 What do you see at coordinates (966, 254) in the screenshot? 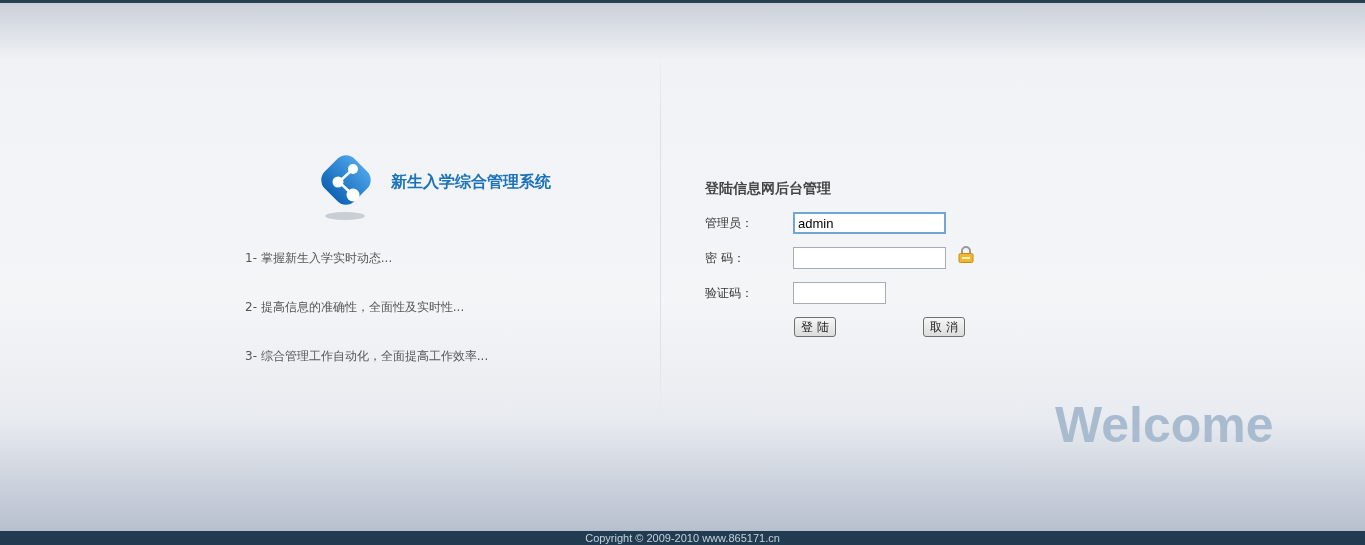
I see `lock-icon` at bounding box center [966, 254].